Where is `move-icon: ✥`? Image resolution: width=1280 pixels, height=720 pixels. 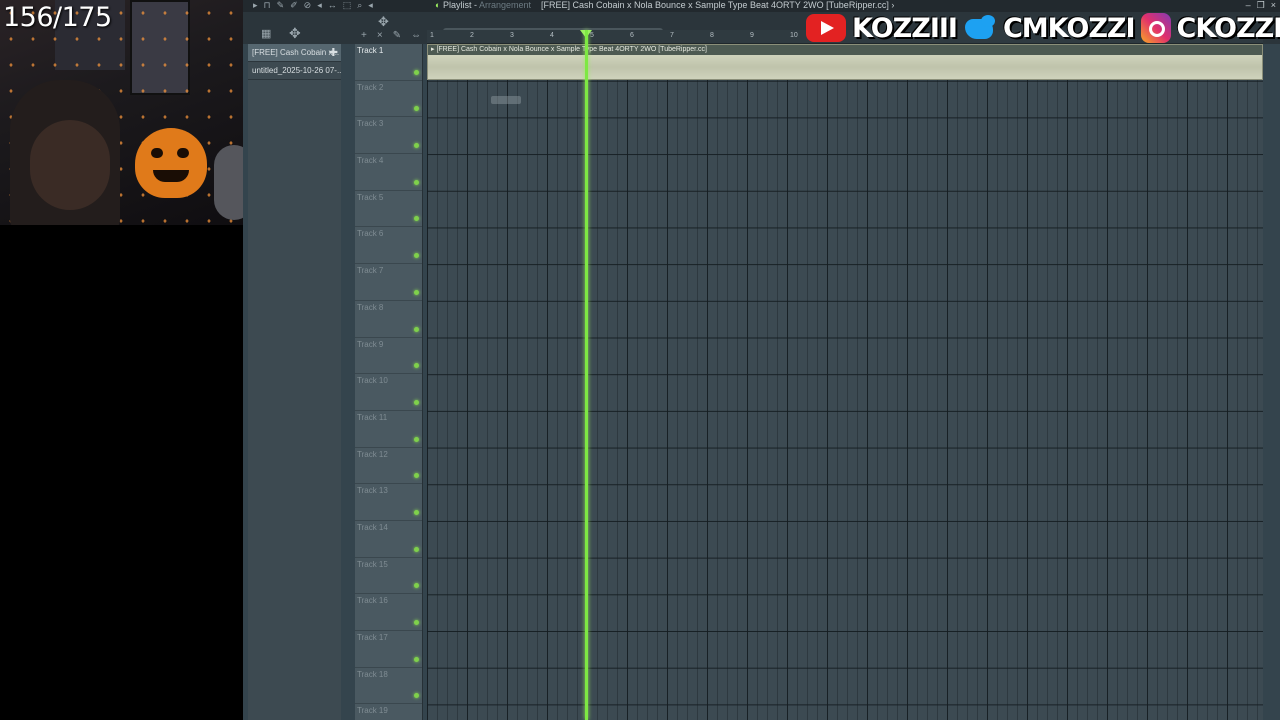 move-icon: ✥ is located at coordinates (295, 33).